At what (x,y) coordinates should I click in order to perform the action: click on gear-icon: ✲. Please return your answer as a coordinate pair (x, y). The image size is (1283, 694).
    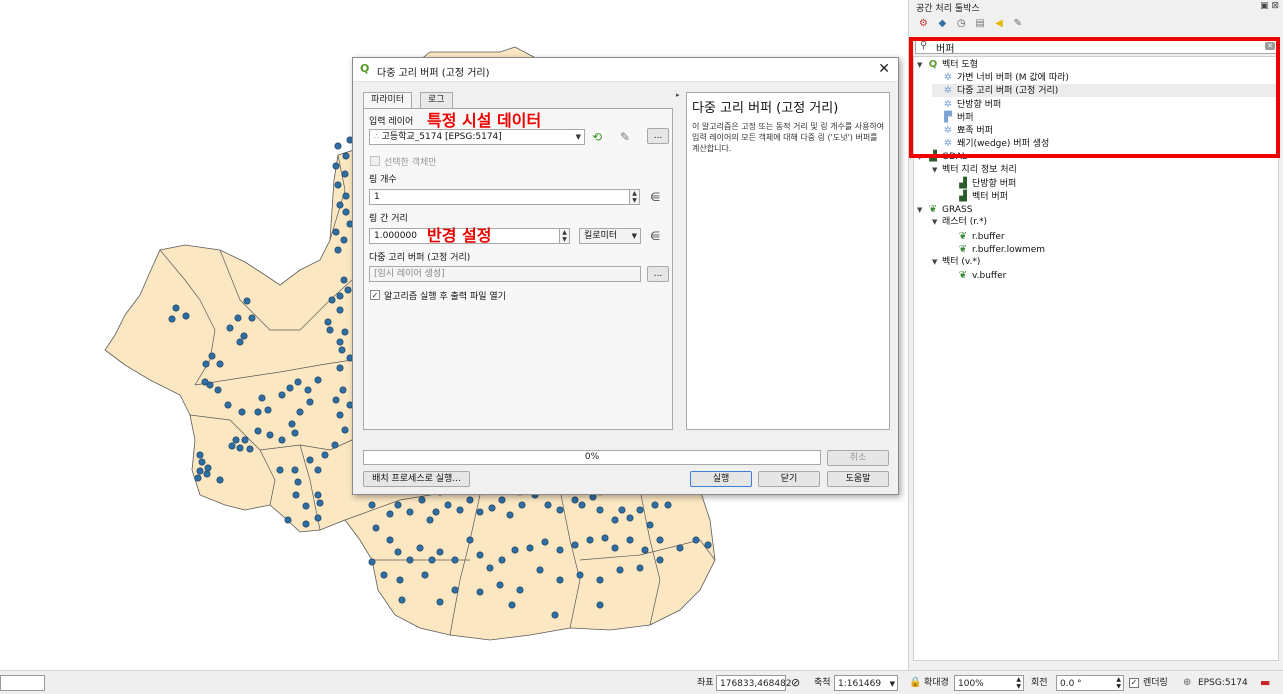
    Looking at the image, I should click on (948, 78).